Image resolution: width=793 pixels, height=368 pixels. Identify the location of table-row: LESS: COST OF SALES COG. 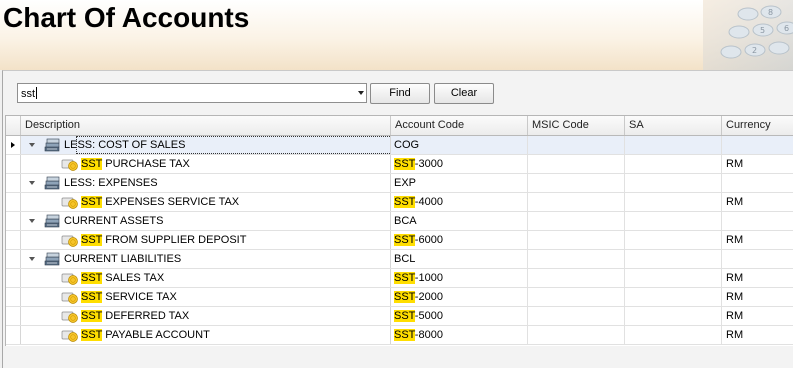
(399, 145).